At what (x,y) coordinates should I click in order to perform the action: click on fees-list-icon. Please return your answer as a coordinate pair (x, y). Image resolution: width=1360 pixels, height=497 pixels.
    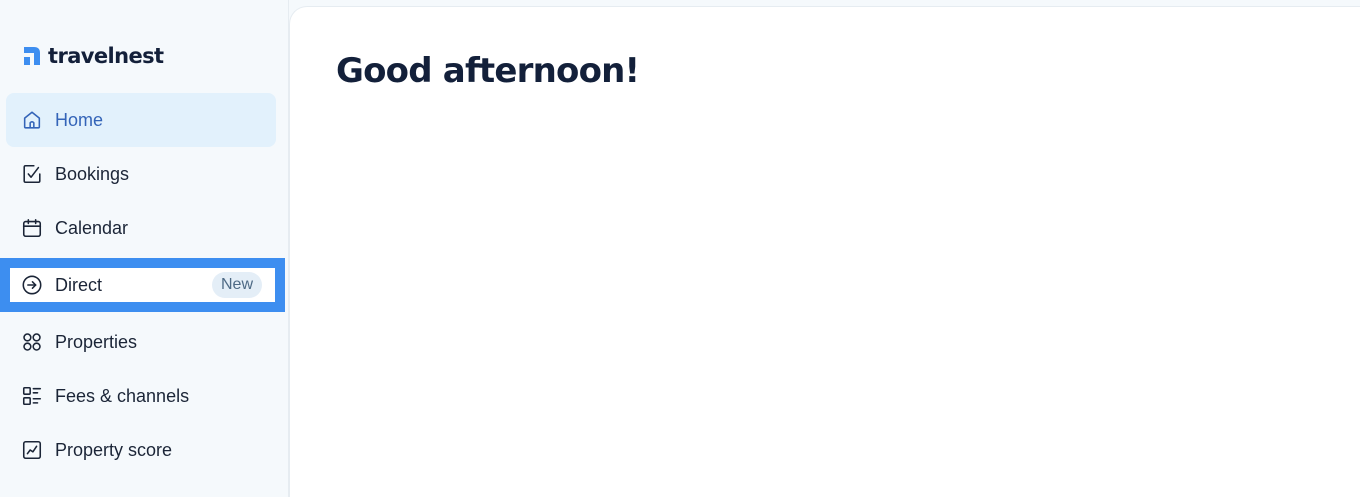
    Looking at the image, I should click on (32, 396).